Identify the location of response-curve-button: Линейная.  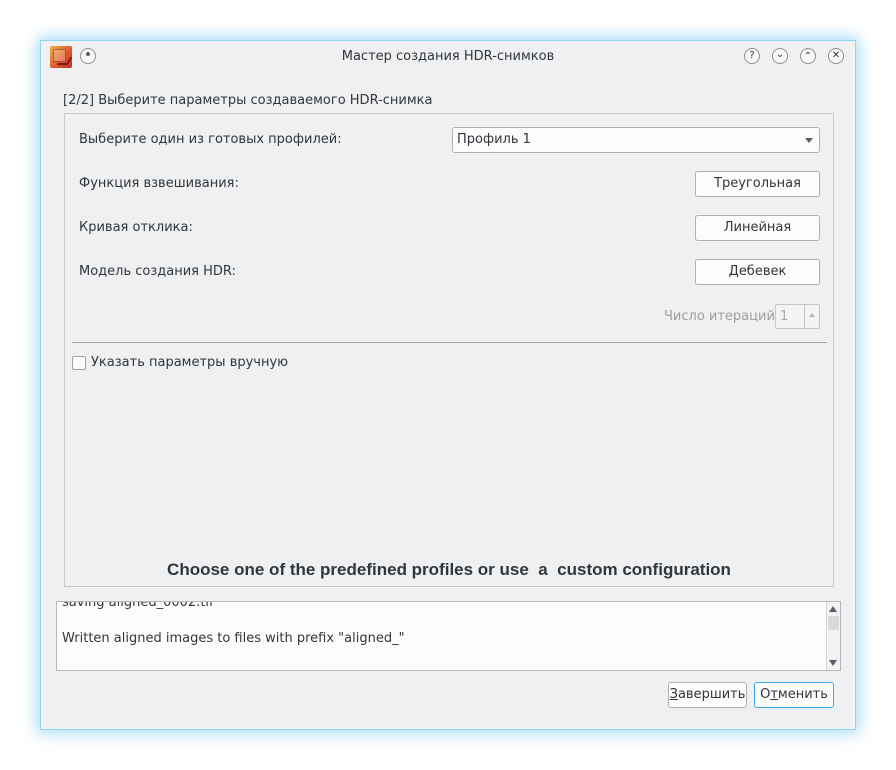
(757, 228).